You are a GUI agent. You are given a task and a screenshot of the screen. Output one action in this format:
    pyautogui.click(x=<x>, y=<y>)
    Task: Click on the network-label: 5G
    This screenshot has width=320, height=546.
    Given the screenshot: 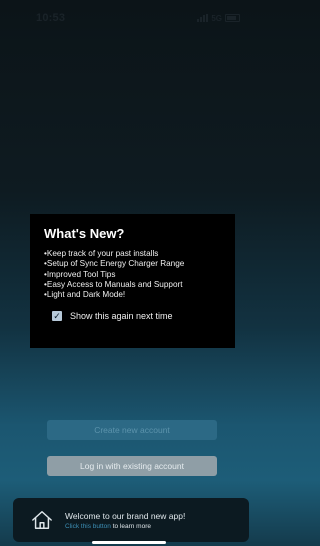 What is the action you would take?
    pyautogui.click(x=216, y=18)
    